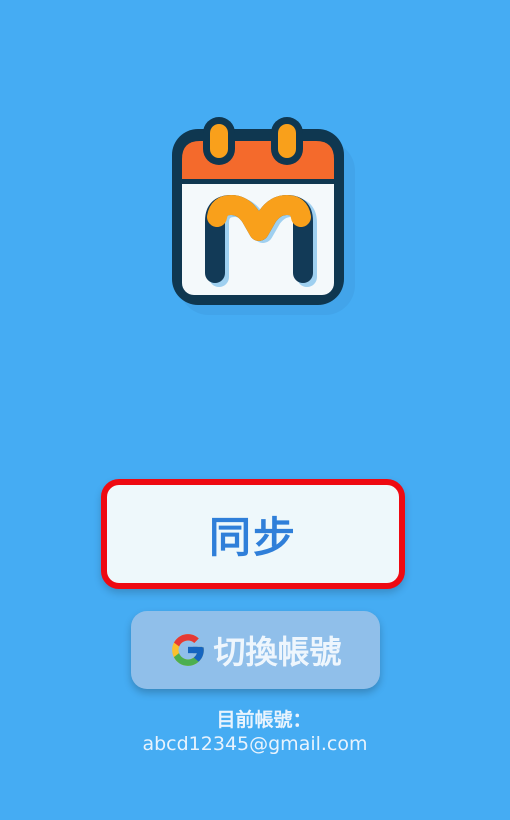  What do you see at coordinates (264, 720) in the screenshot?
I see `current-account-caption: 目前帳號：` at bounding box center [264, 720].